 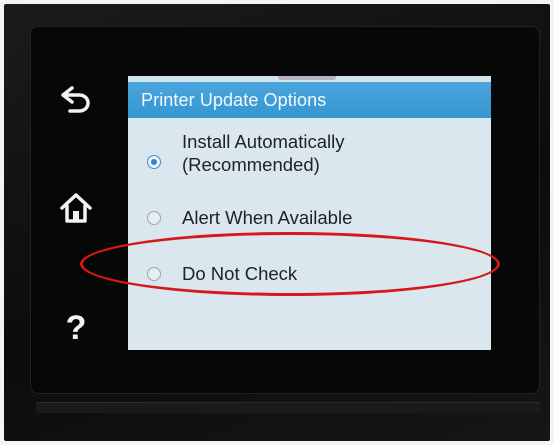 I want to click on home-icon, so click(x=76, y=210).